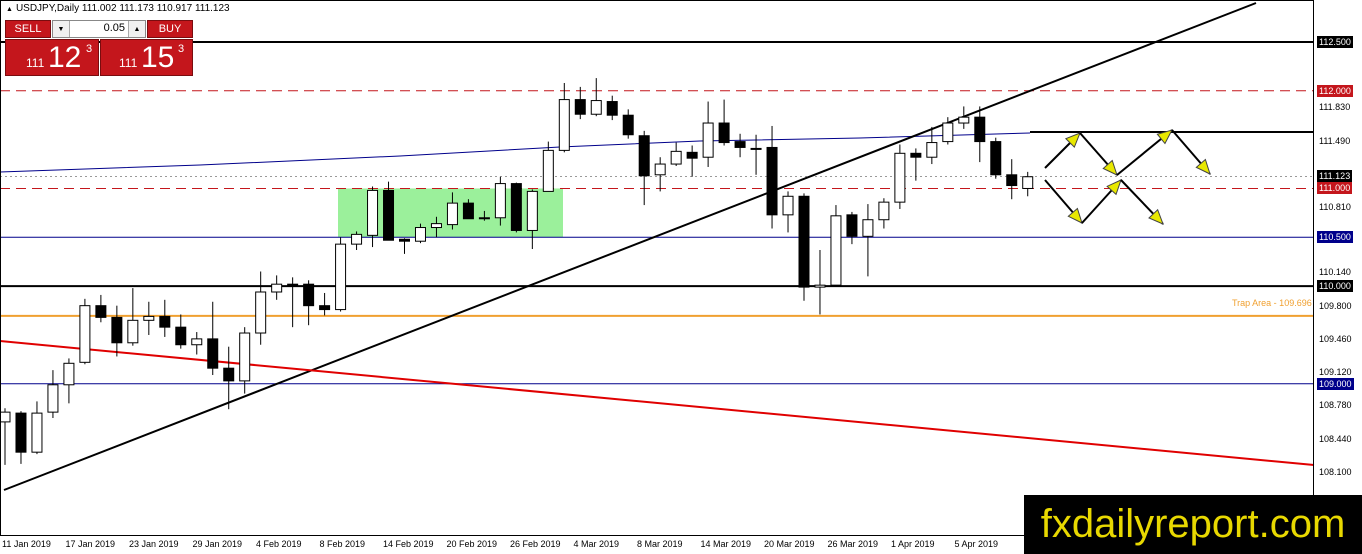 The image size is (1362, 554). What do you see at coordinates (913, 544) in the screenshot?
I see `date-axis-label: 1 Apr 2019` at bounding box center [913, 544].